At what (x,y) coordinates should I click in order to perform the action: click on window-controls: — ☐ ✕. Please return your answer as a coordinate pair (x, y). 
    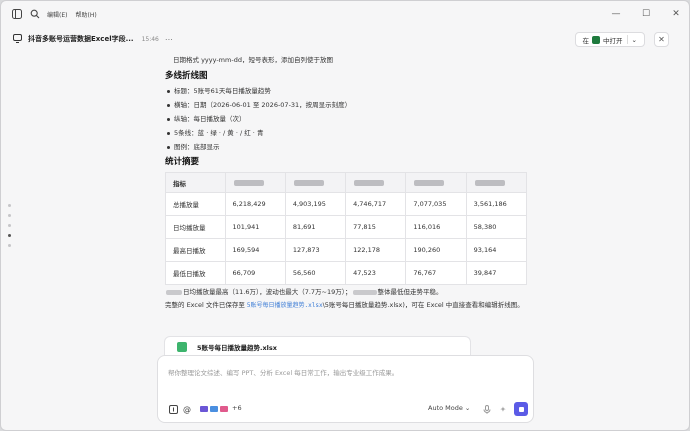
    Looking at the image, I should click on (645, 14).